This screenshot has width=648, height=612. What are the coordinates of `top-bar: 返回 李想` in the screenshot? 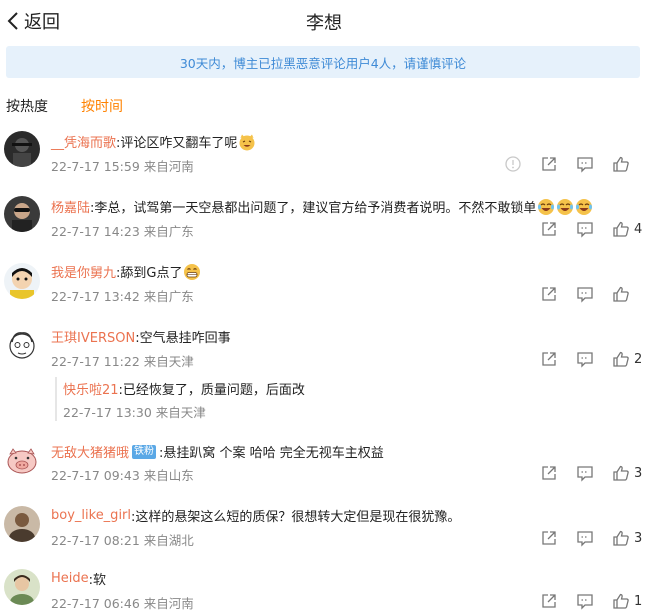 It's located at (324, 21).